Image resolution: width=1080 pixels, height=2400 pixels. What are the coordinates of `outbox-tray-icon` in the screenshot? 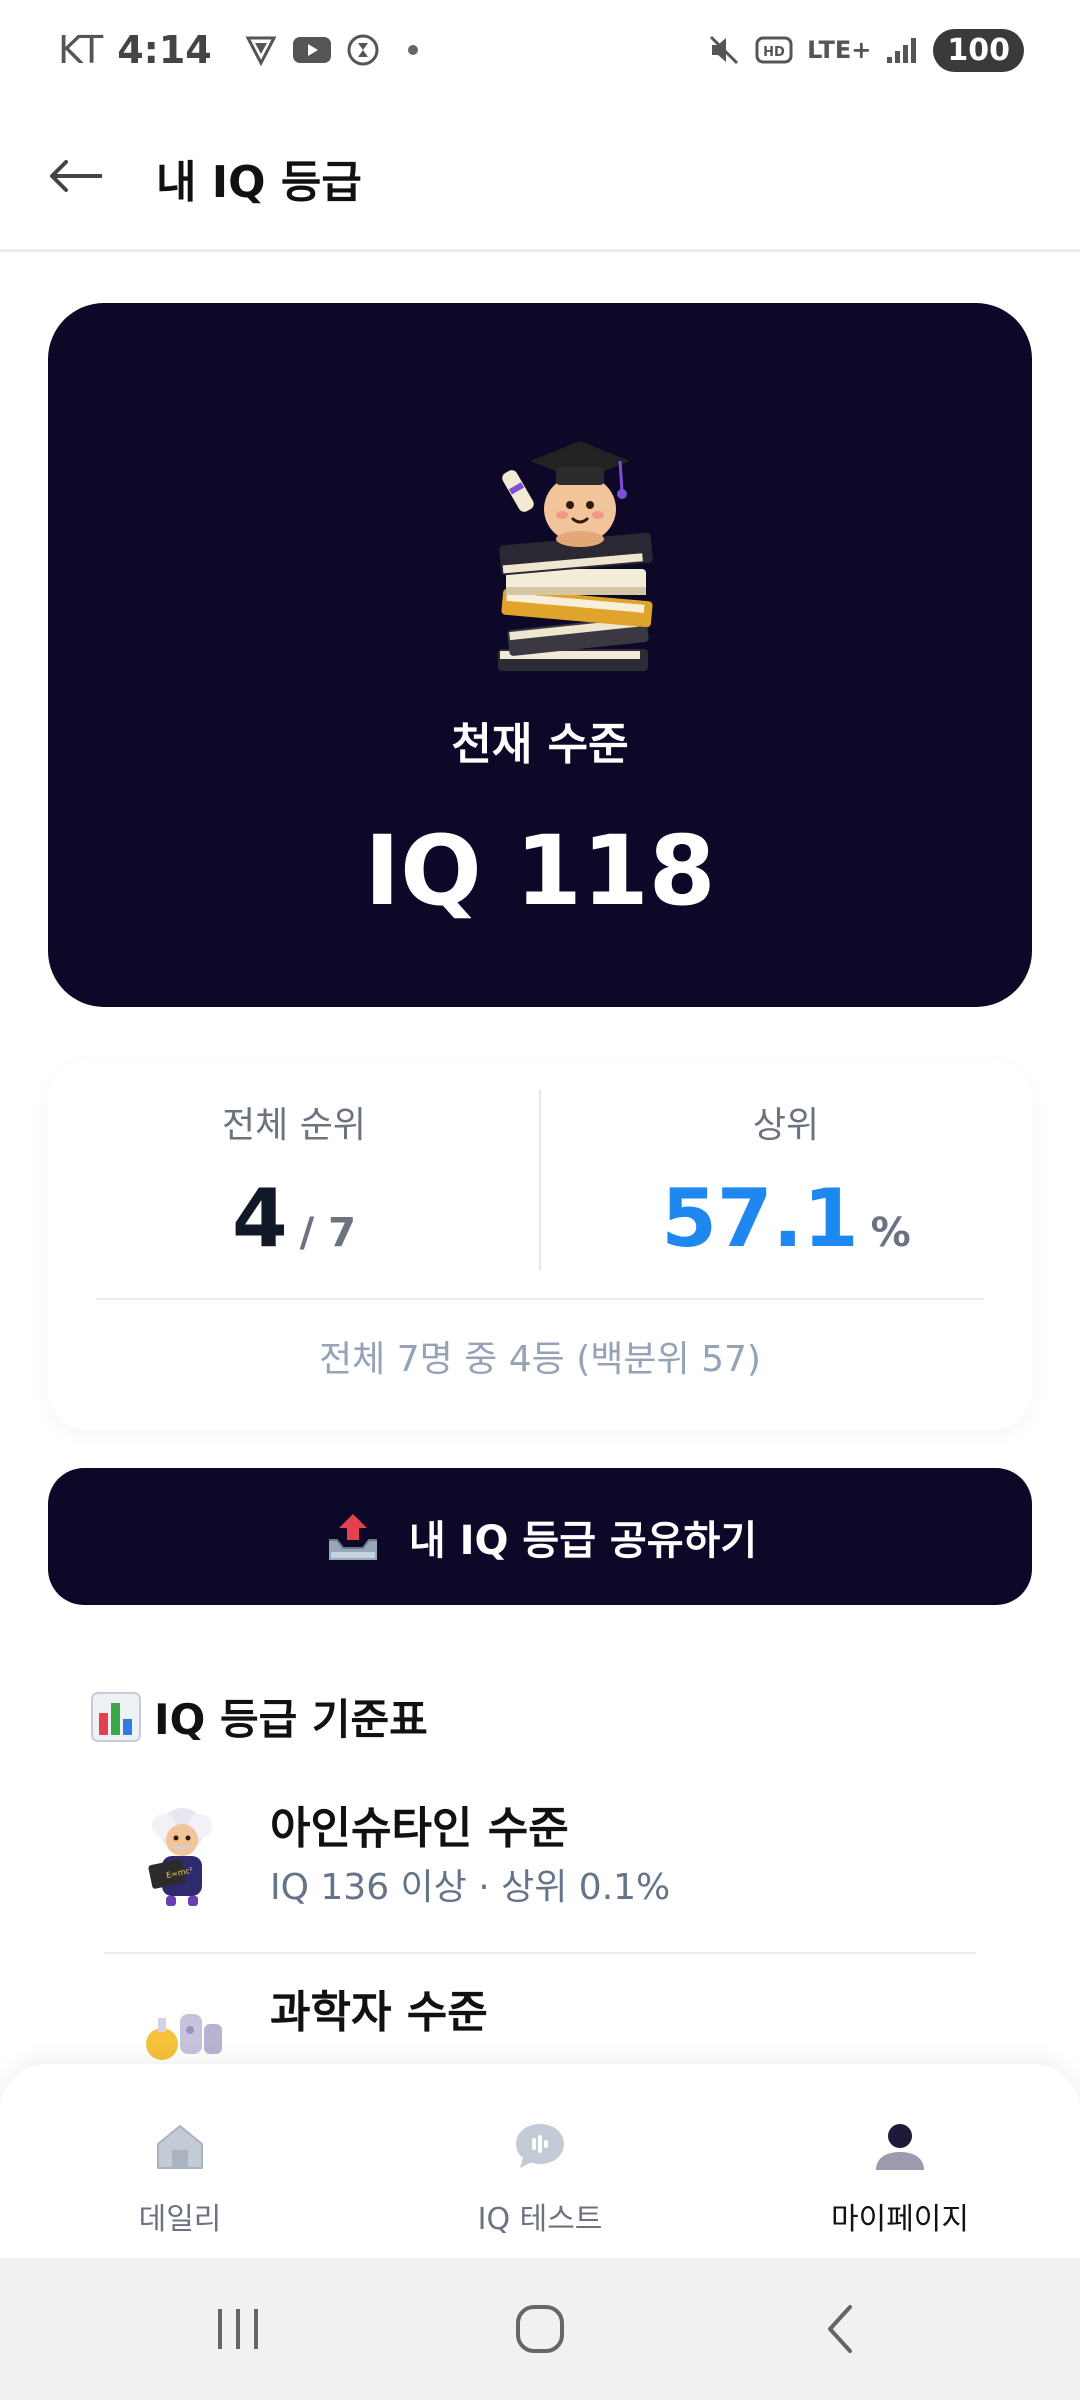 It's located at (352, 1536).